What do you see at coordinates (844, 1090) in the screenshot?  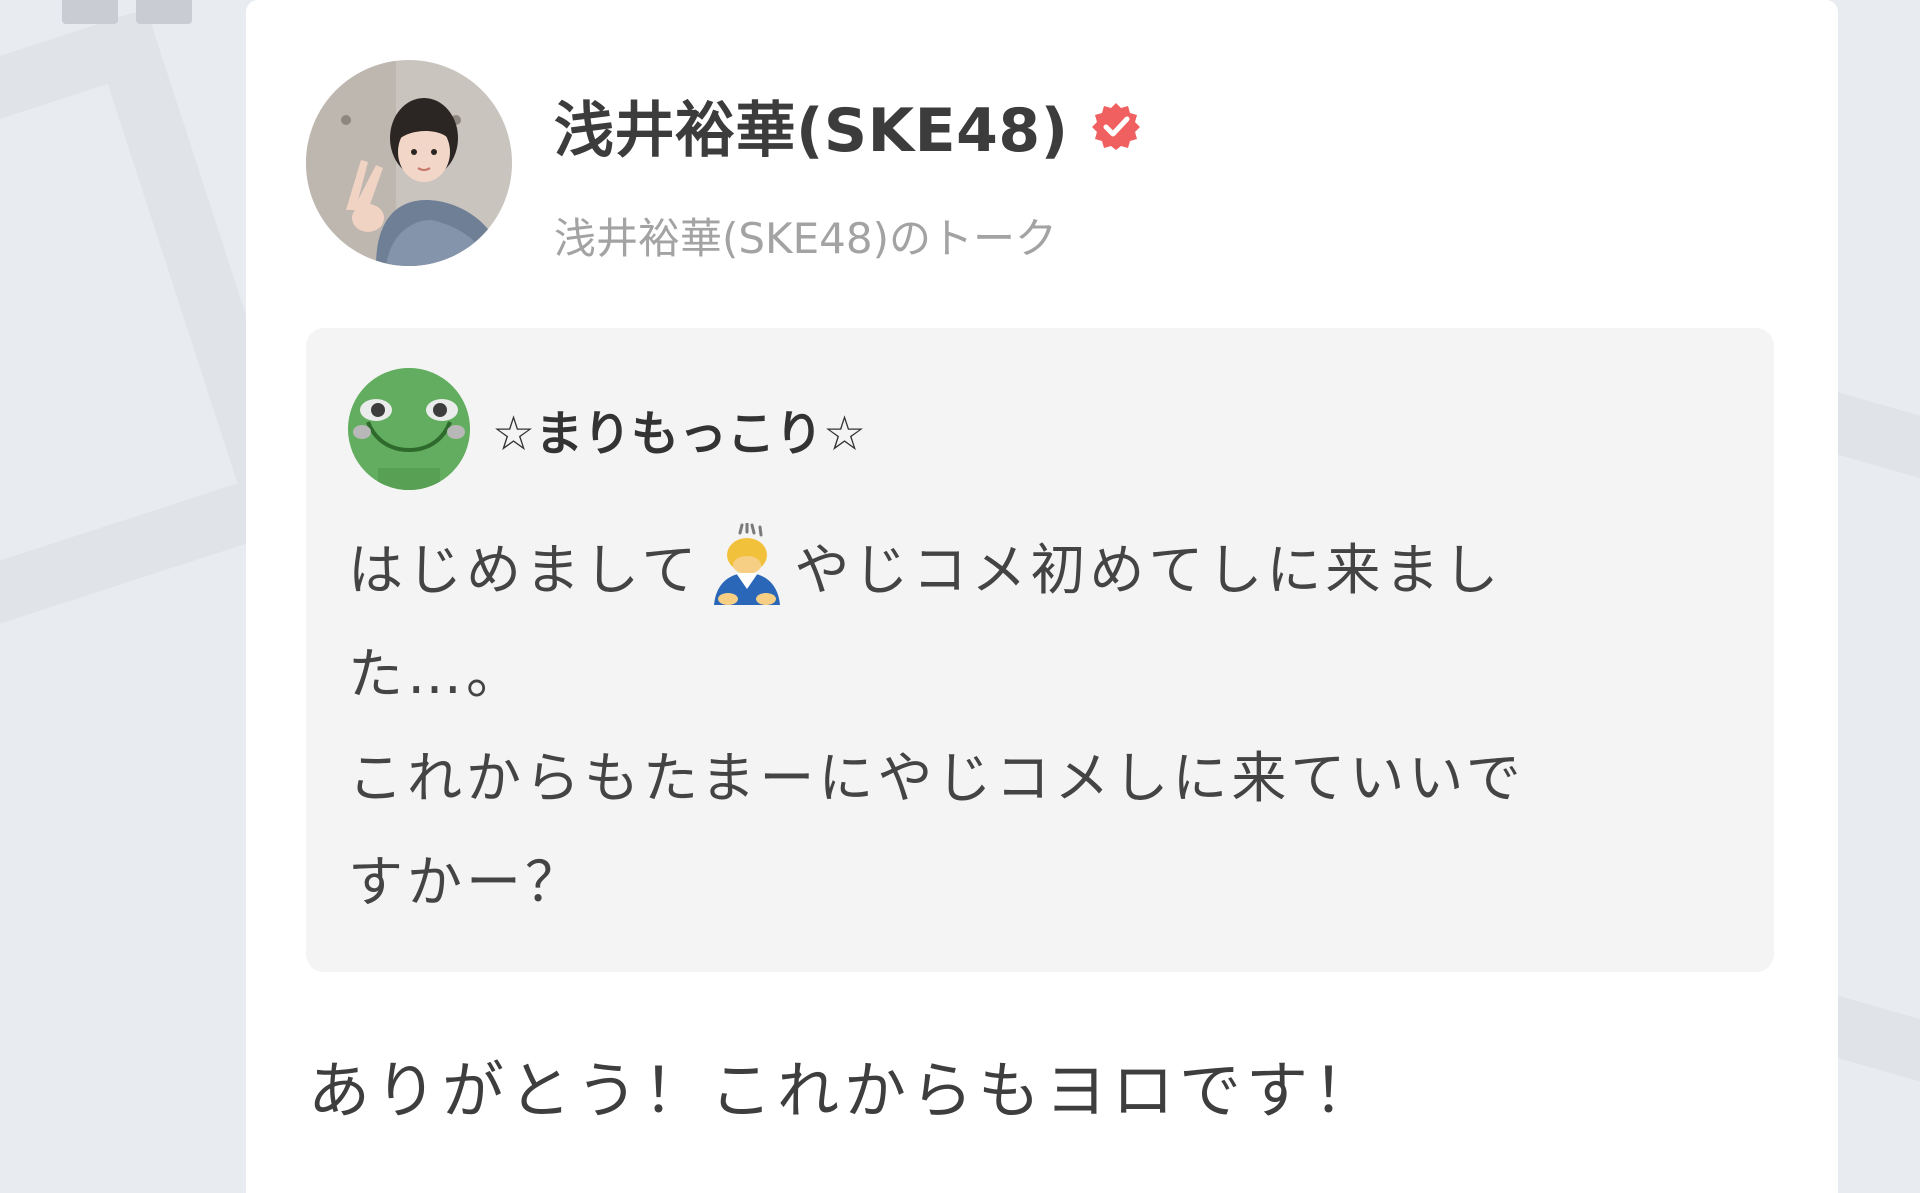 I see `reply-text: ありがとう！これからもヨロです！` at bounding box center [844, 1090].